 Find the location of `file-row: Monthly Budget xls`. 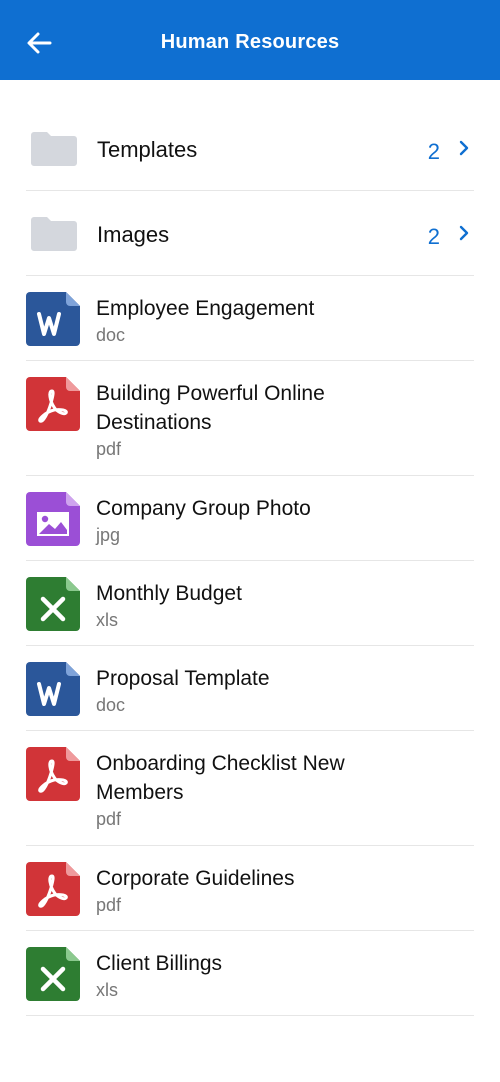

file-row: Monthly Budget xls is located at coordinates (250, 603).